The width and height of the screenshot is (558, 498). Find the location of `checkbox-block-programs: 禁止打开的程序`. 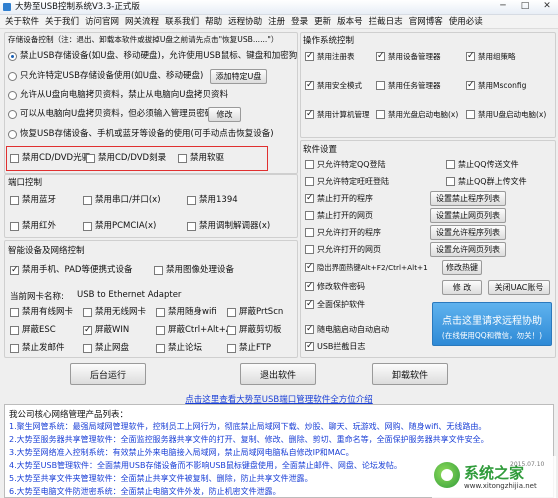

checkbox-block-programs: 禁止打开的程序 is located at coordinates (339, 198).